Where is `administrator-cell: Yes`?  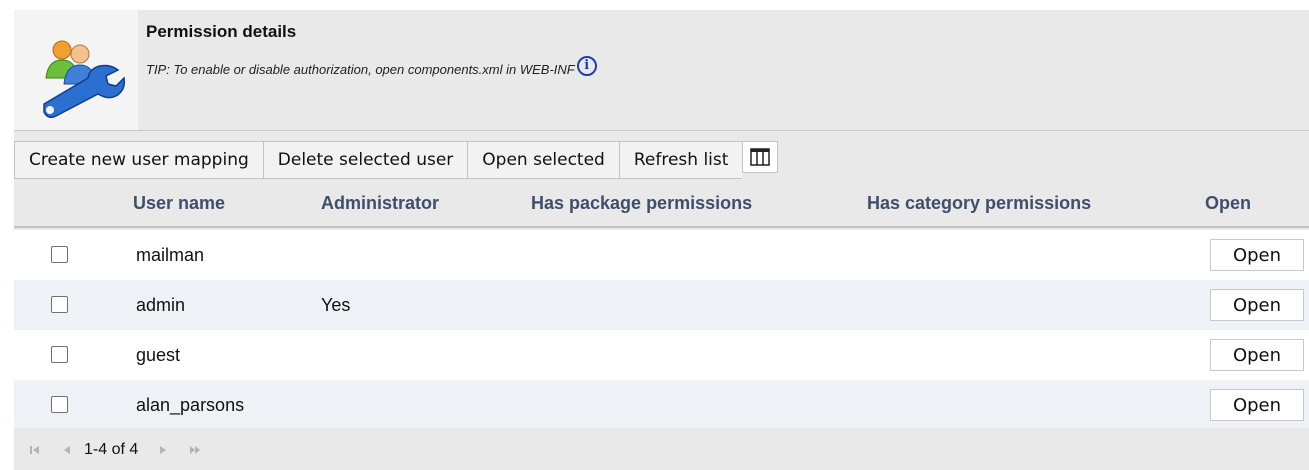
administrator-cell: Yes is located at coordinates (336, 305).